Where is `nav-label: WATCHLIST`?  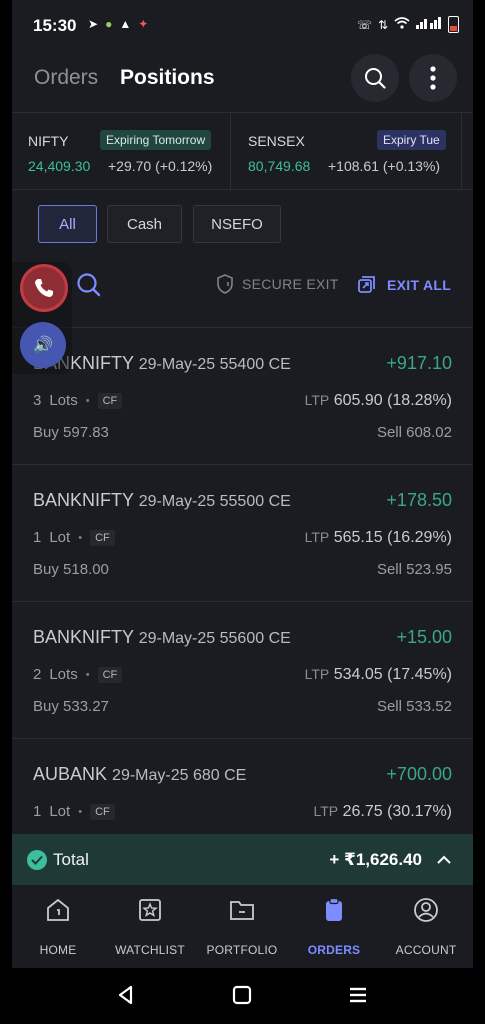 nav-label: WATCHLIST is located at coordinates (150, 950).